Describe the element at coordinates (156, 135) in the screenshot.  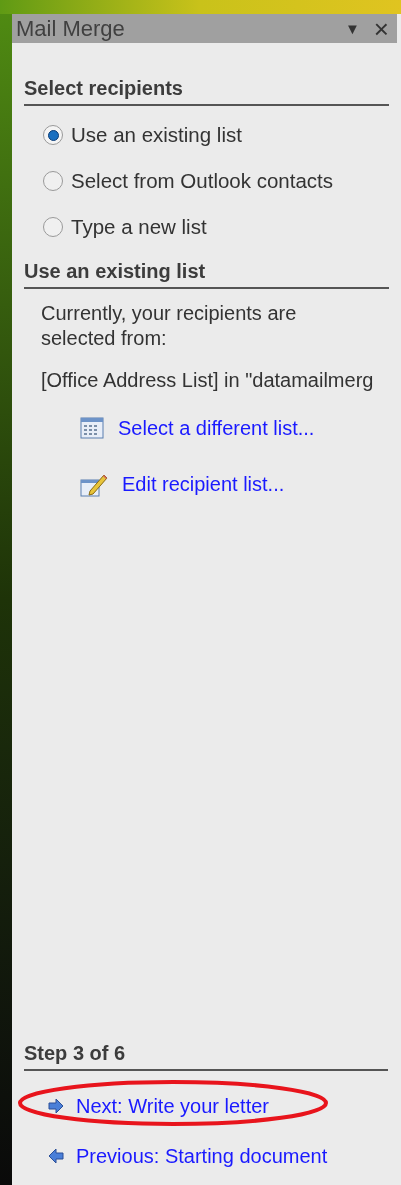
I see `radio-label: Use an existing list` at that location.